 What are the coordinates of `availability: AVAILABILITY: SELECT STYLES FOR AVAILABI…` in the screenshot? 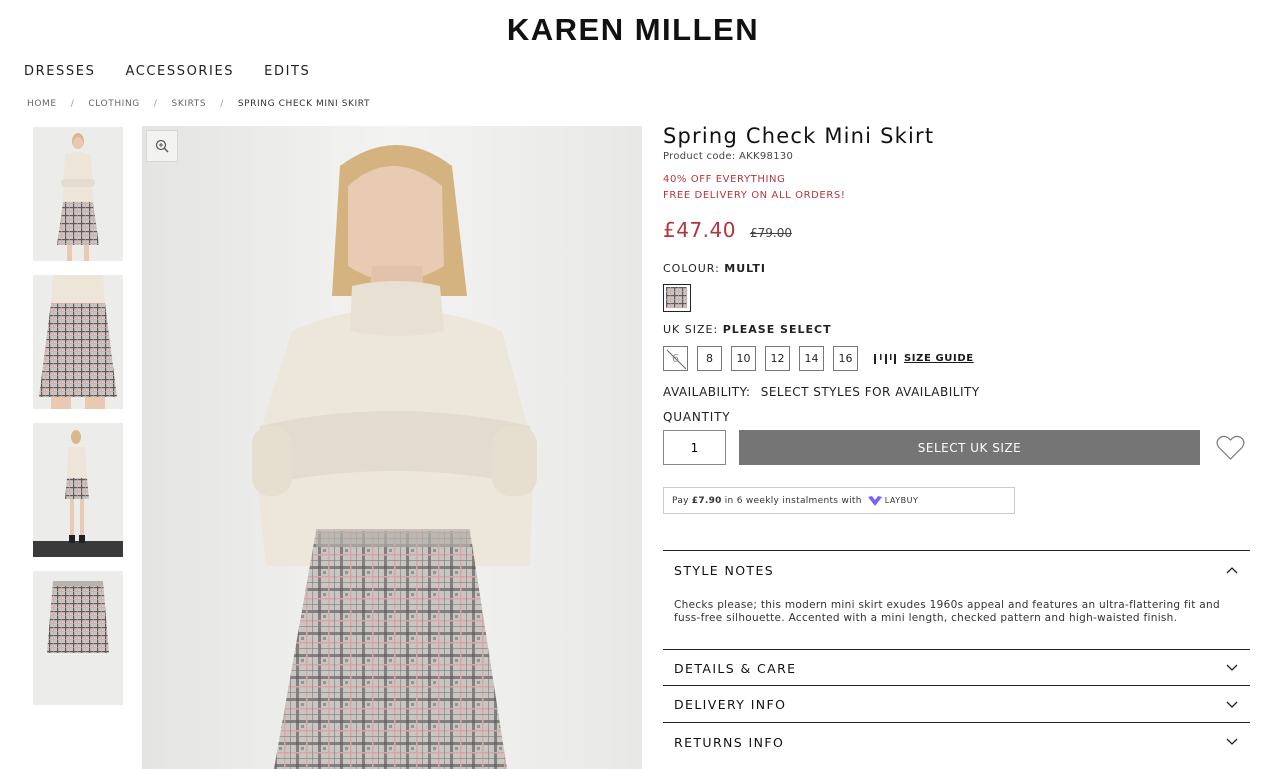 It's located at (956, 392).